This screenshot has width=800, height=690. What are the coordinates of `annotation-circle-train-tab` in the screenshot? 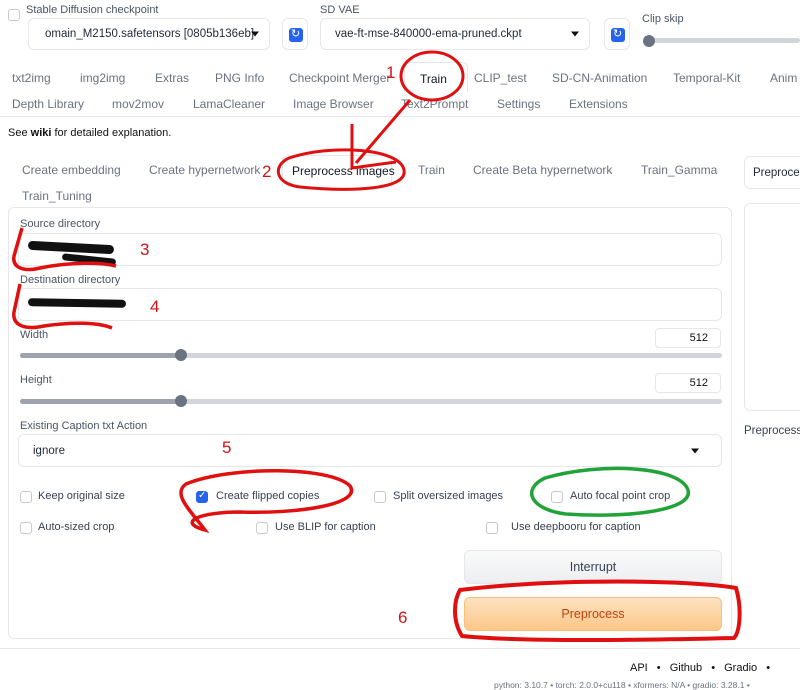 It's located at (432, 76).